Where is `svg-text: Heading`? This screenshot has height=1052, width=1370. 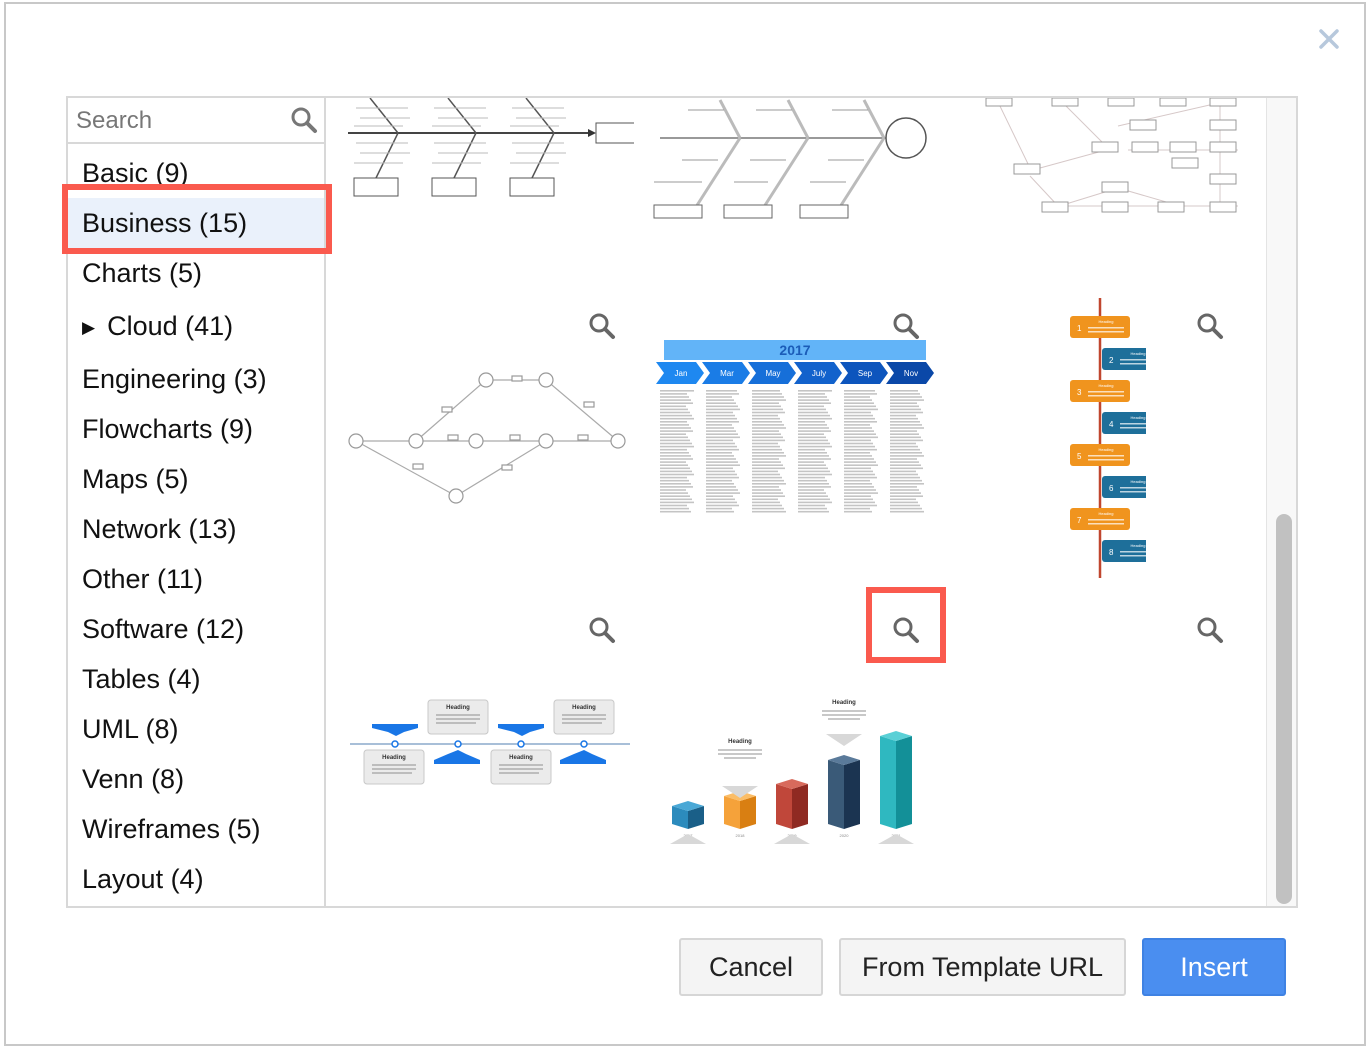 svg-text: Heading is located at coordinates (1106, 513).